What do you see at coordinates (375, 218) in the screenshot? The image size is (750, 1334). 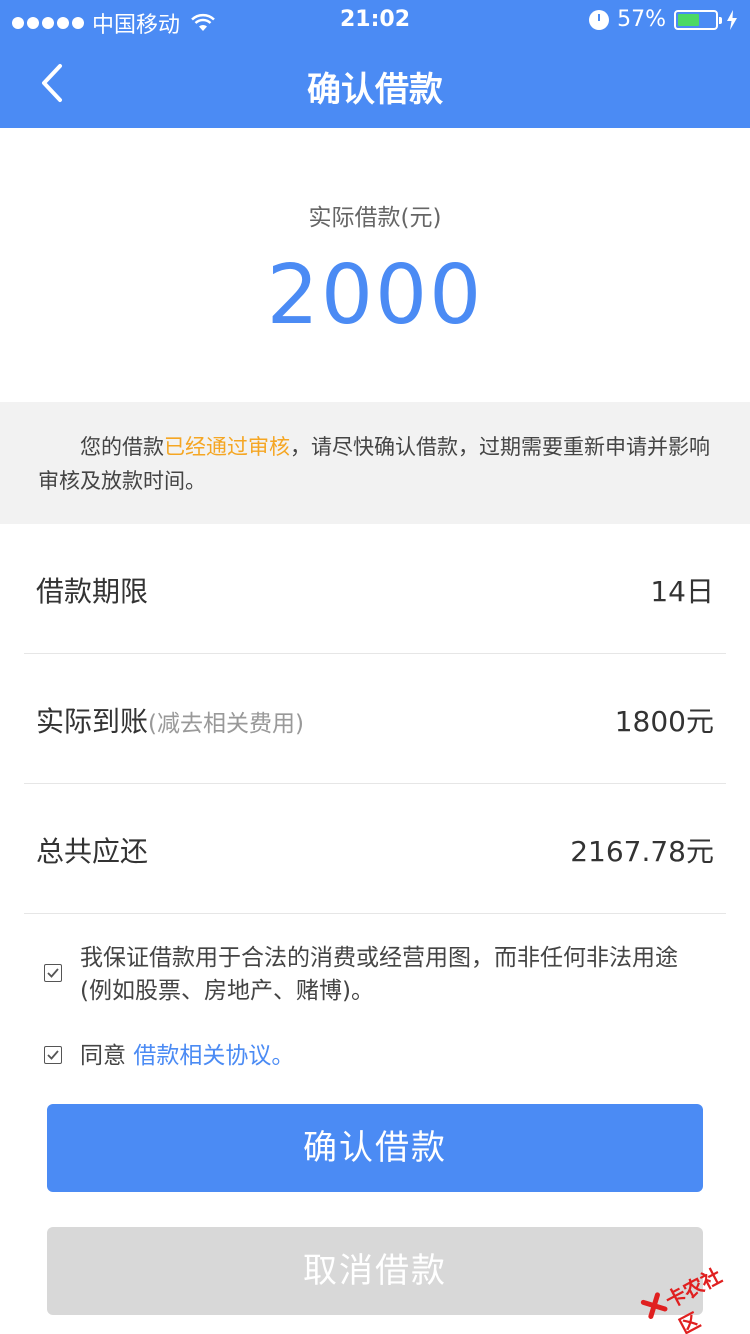 I see `amount-label: 实际借款(元)` at bounding box center [375, 218].